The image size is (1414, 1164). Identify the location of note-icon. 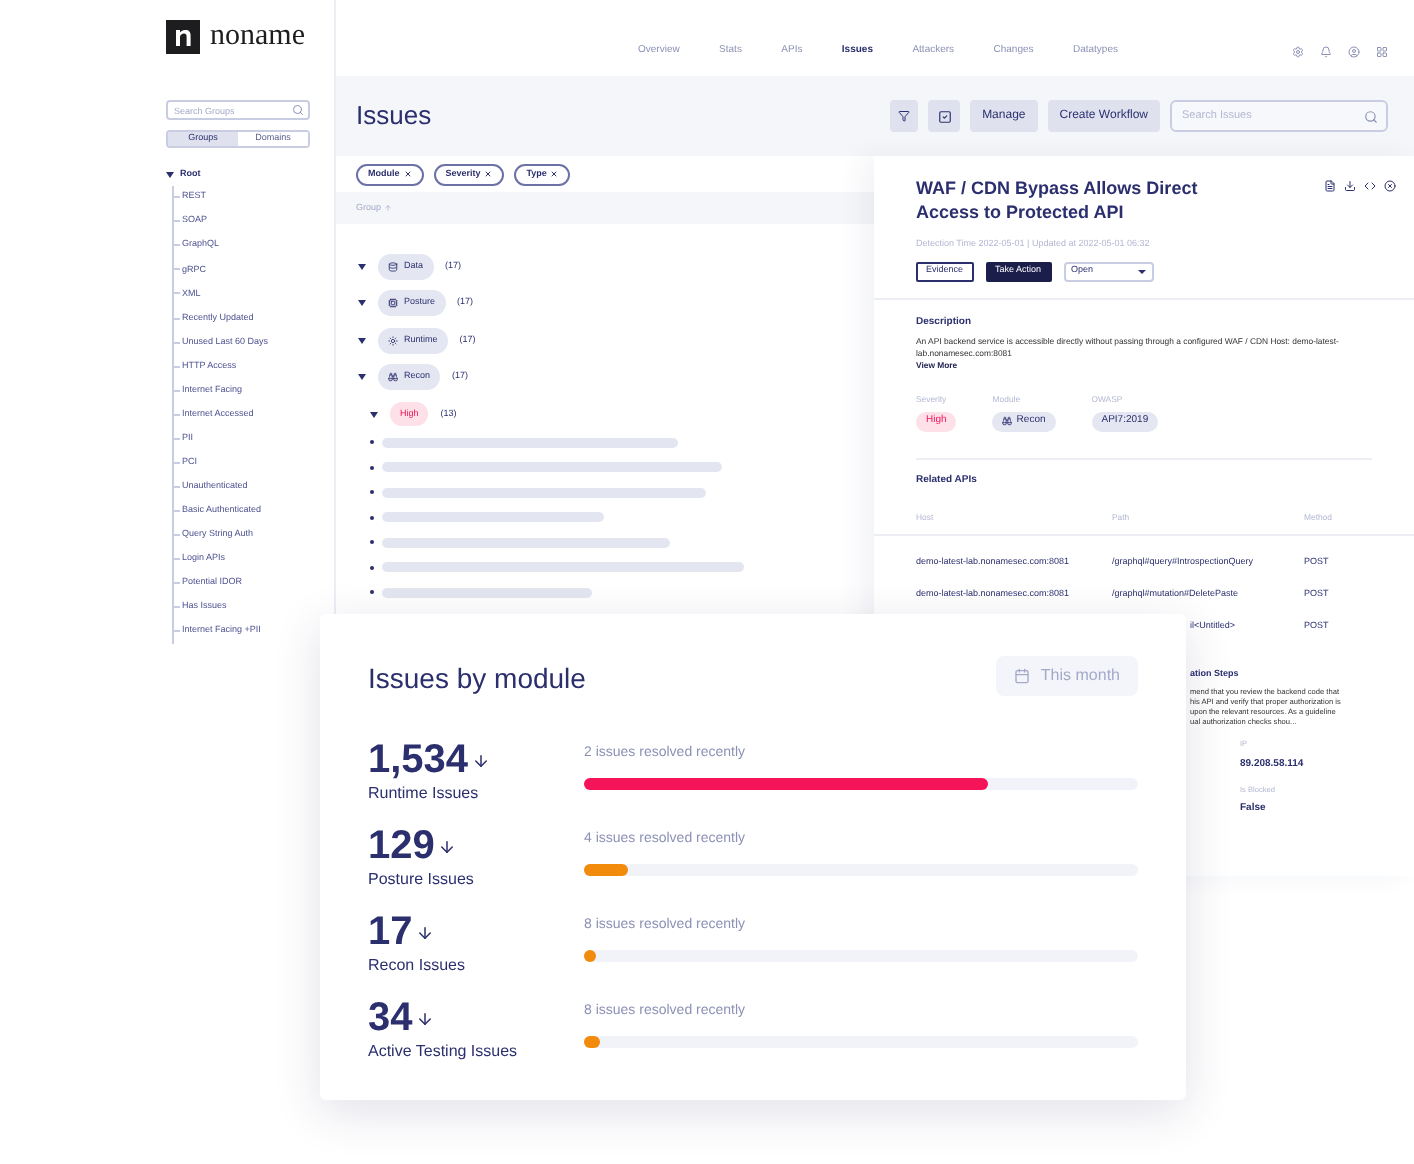
(1330, 186).